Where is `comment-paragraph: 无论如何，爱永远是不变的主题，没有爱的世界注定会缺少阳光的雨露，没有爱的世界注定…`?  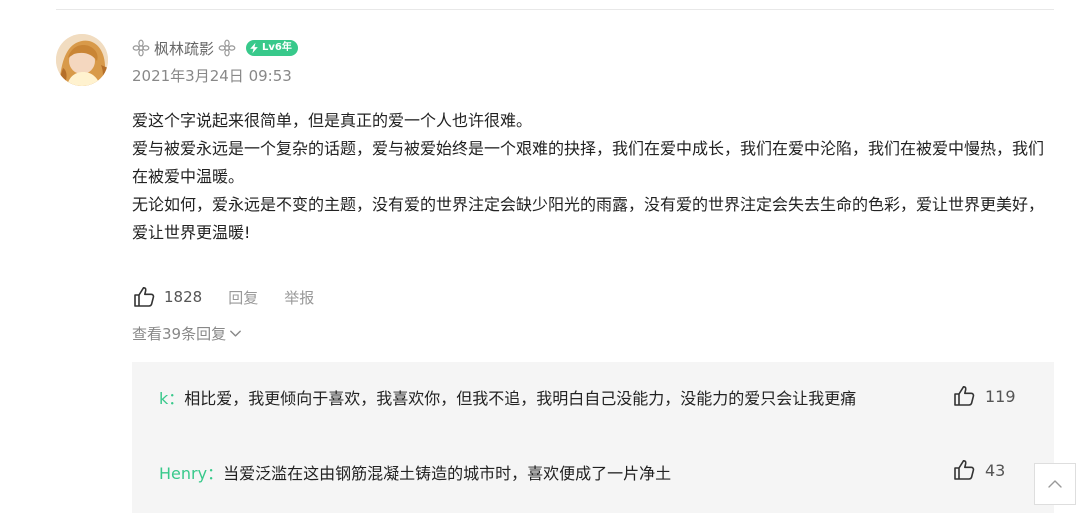 comment-paragraph: 无论如何，爱永远是不变的主题，没有爱的世界注定会缺少阳光的雨露，没有爱的世界注定… is located at coordinates (588, 218).